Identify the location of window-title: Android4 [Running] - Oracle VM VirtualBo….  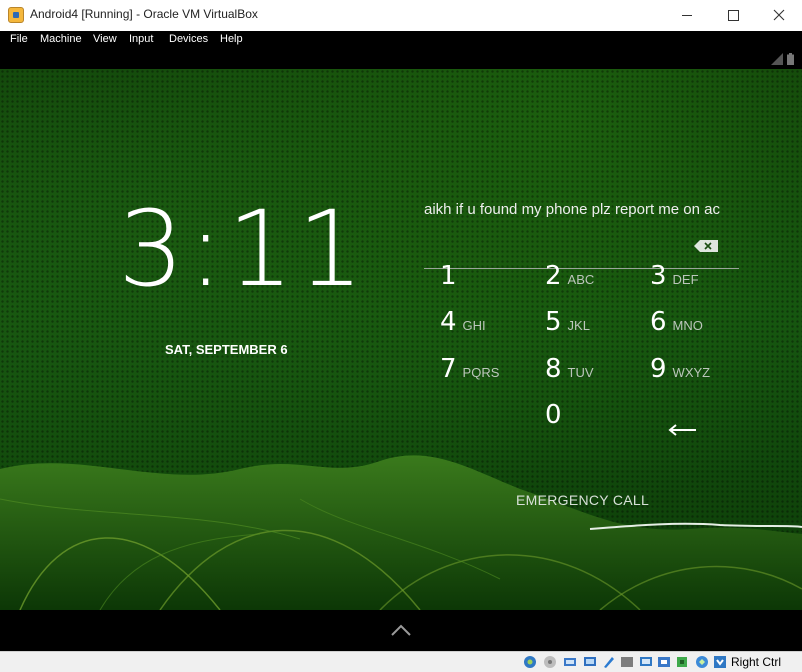
(144, 14).